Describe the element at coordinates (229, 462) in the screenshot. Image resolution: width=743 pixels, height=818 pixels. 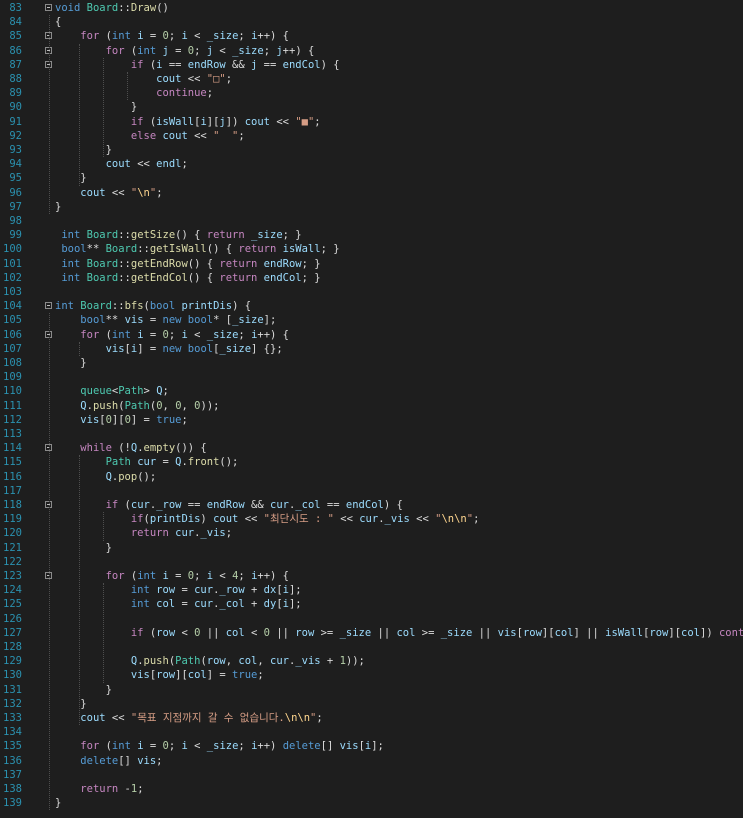
I see `code-token: ();` at that location.